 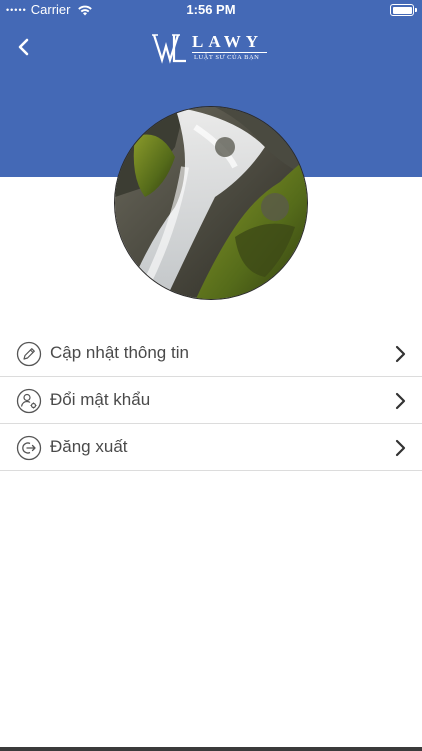 What do you see at coordinates (211, 447) in the screenshot?
I see `menu-item-logout: Đăng xuất` at bounding box center [211, 447].